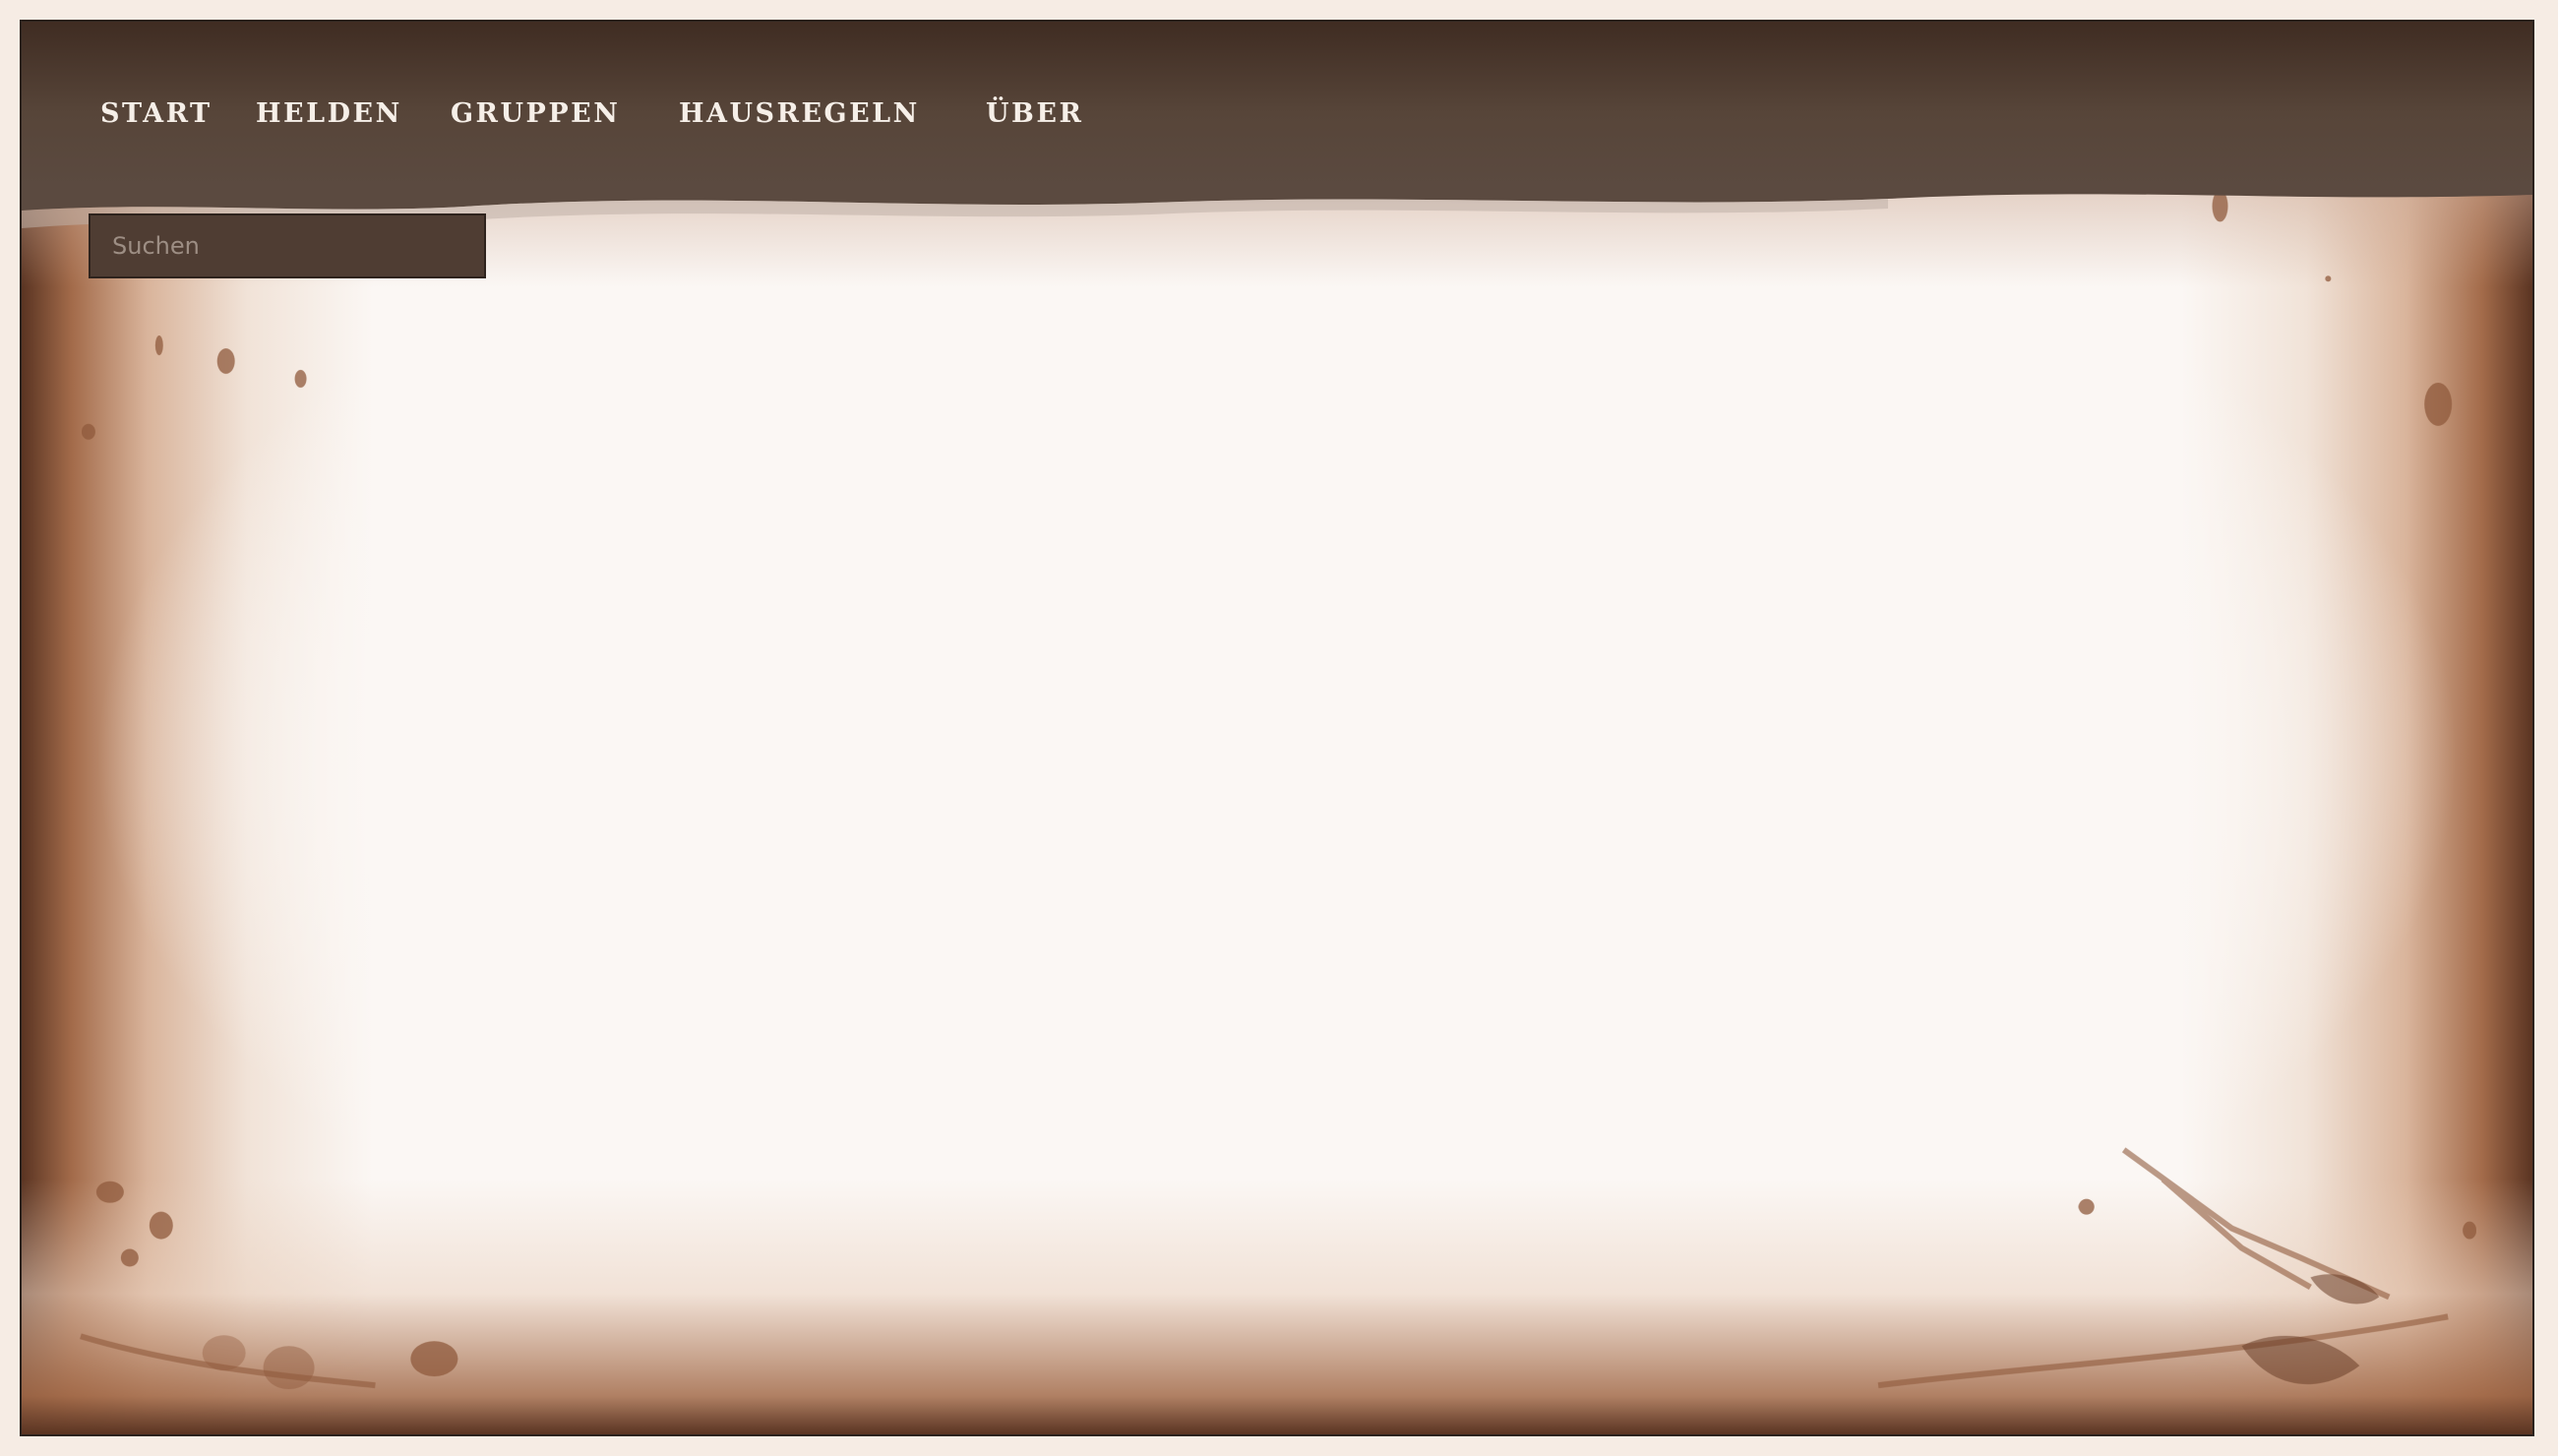 The image size is (2558, 1456). I want to click on search-box, so click(287, 245).